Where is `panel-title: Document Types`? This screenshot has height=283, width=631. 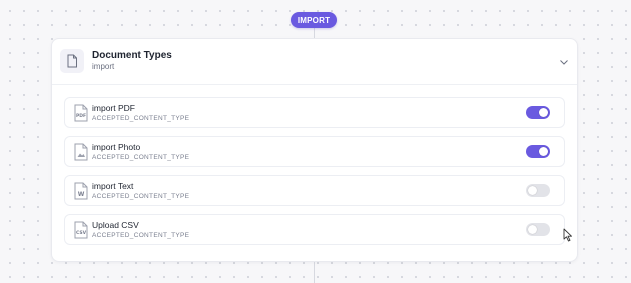
panel-title: Document Types is located at coordinates (132, 55).